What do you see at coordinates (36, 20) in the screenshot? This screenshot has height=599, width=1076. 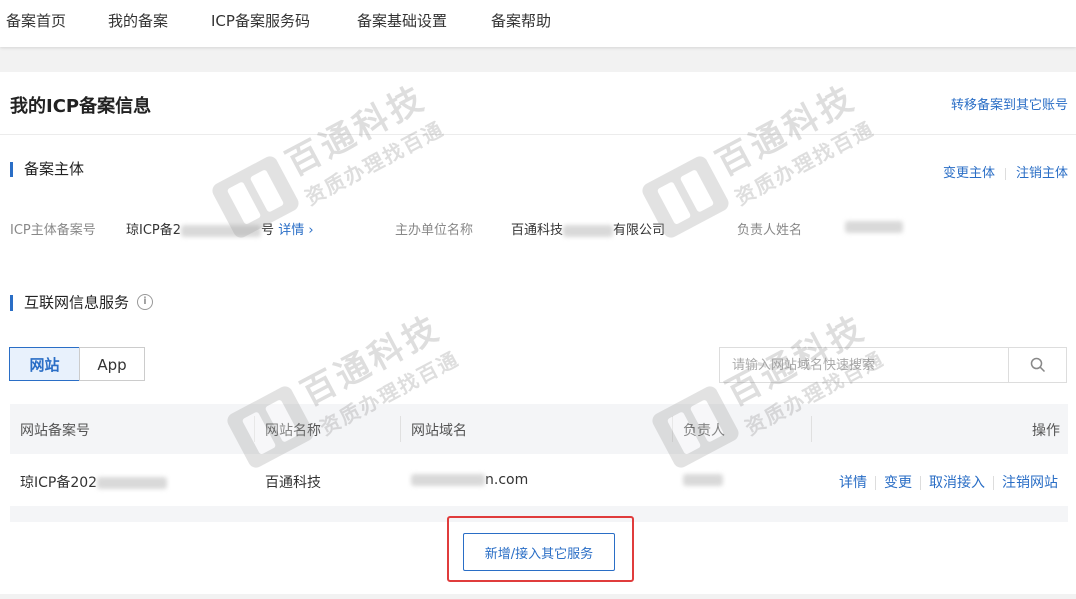 I see `nav-item-home: 备案首页` at bounding box center [36, 20].